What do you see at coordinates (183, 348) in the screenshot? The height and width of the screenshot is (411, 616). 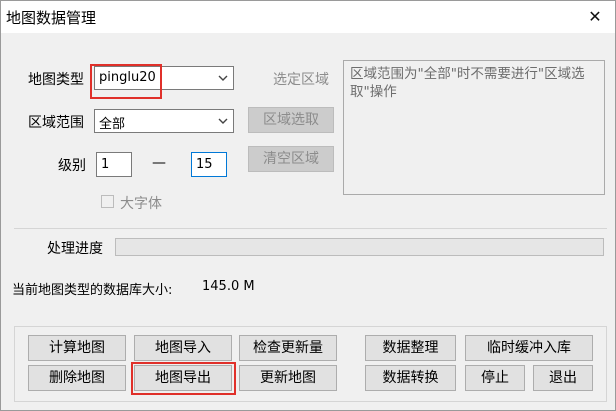 I see `import-map-button: 地图导入` at bounding box center [183, 348].